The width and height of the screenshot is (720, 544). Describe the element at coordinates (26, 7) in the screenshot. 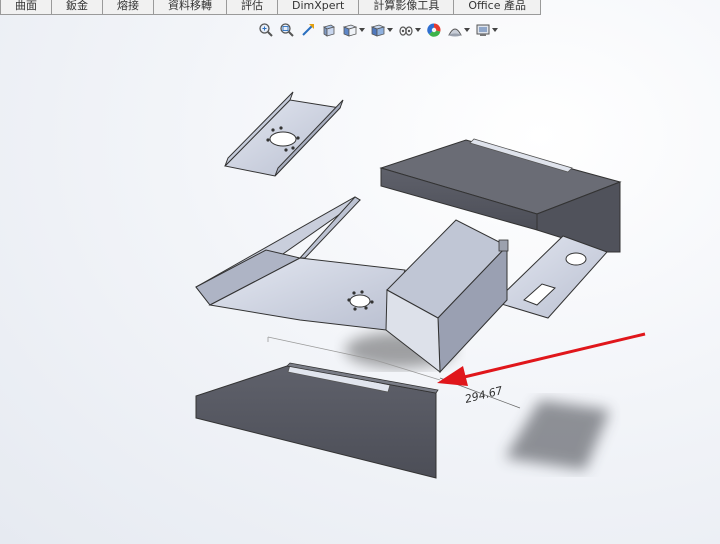

I see `tab-surfaces: 曲面` at that location.